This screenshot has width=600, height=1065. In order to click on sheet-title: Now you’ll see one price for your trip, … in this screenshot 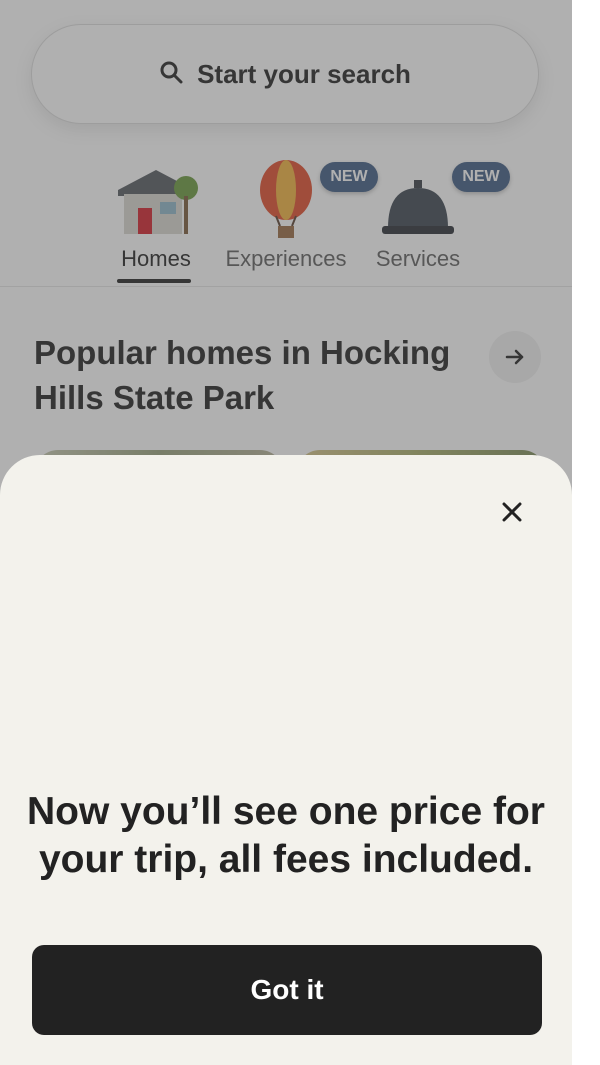, I will do `click(286, 835)`.